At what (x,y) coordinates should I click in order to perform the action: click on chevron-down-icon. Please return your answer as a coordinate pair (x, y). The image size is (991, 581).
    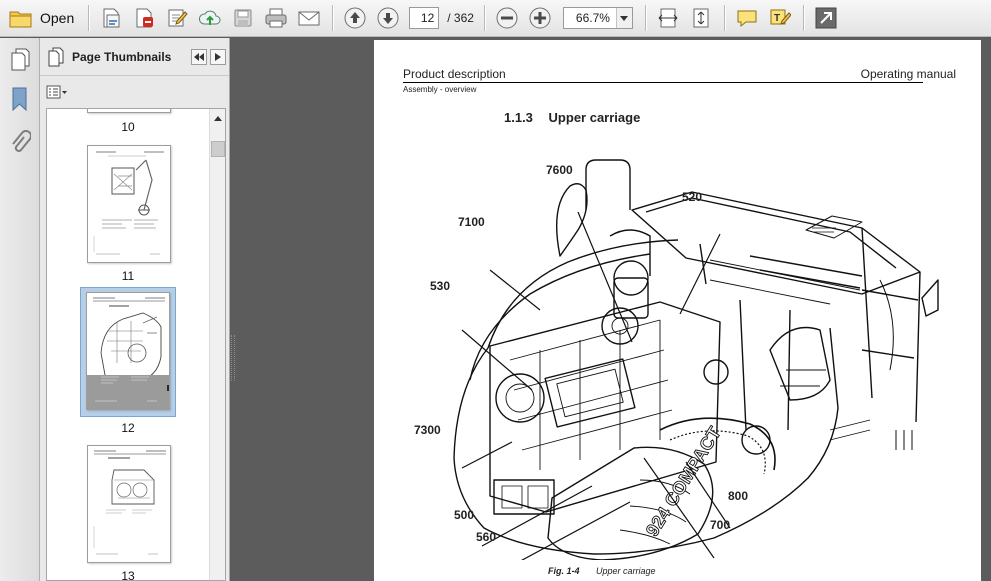
    Looking at the image, I should click on (623, 18).